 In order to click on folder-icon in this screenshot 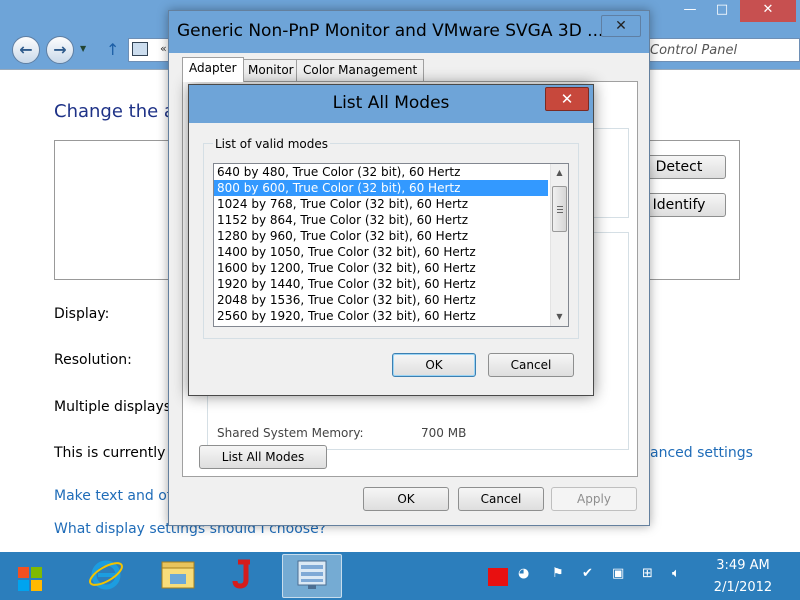, I will do `click(178, 575)`.